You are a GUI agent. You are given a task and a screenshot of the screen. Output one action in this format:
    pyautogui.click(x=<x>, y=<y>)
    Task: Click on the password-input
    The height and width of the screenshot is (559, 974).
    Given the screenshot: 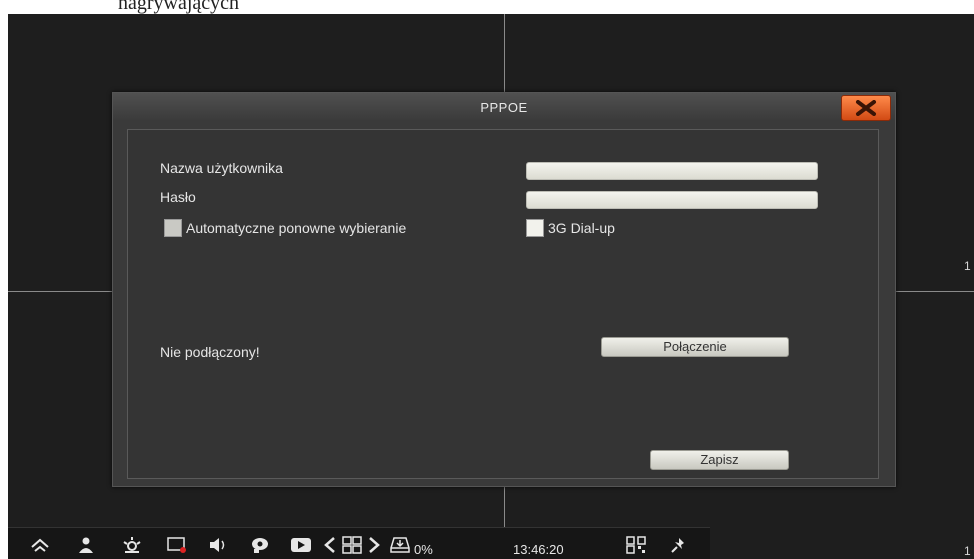 What is the action you would take?
    pyautogui.click(x=672, y=200)
    